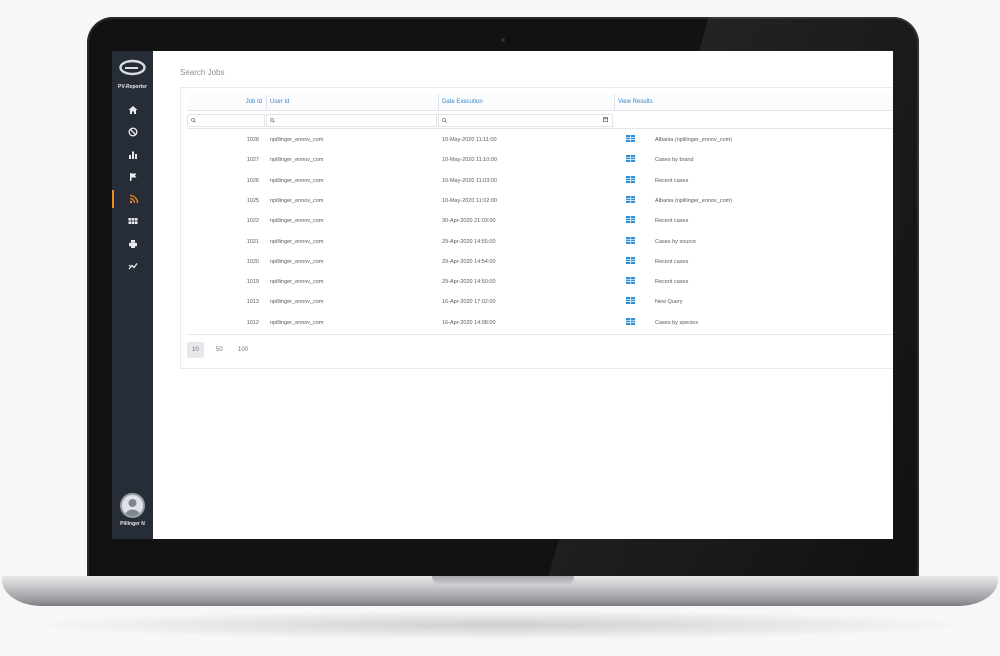 This screenshot has height=656, width=1000. I want to click on view-results-link: New Query, so click(669, 302).